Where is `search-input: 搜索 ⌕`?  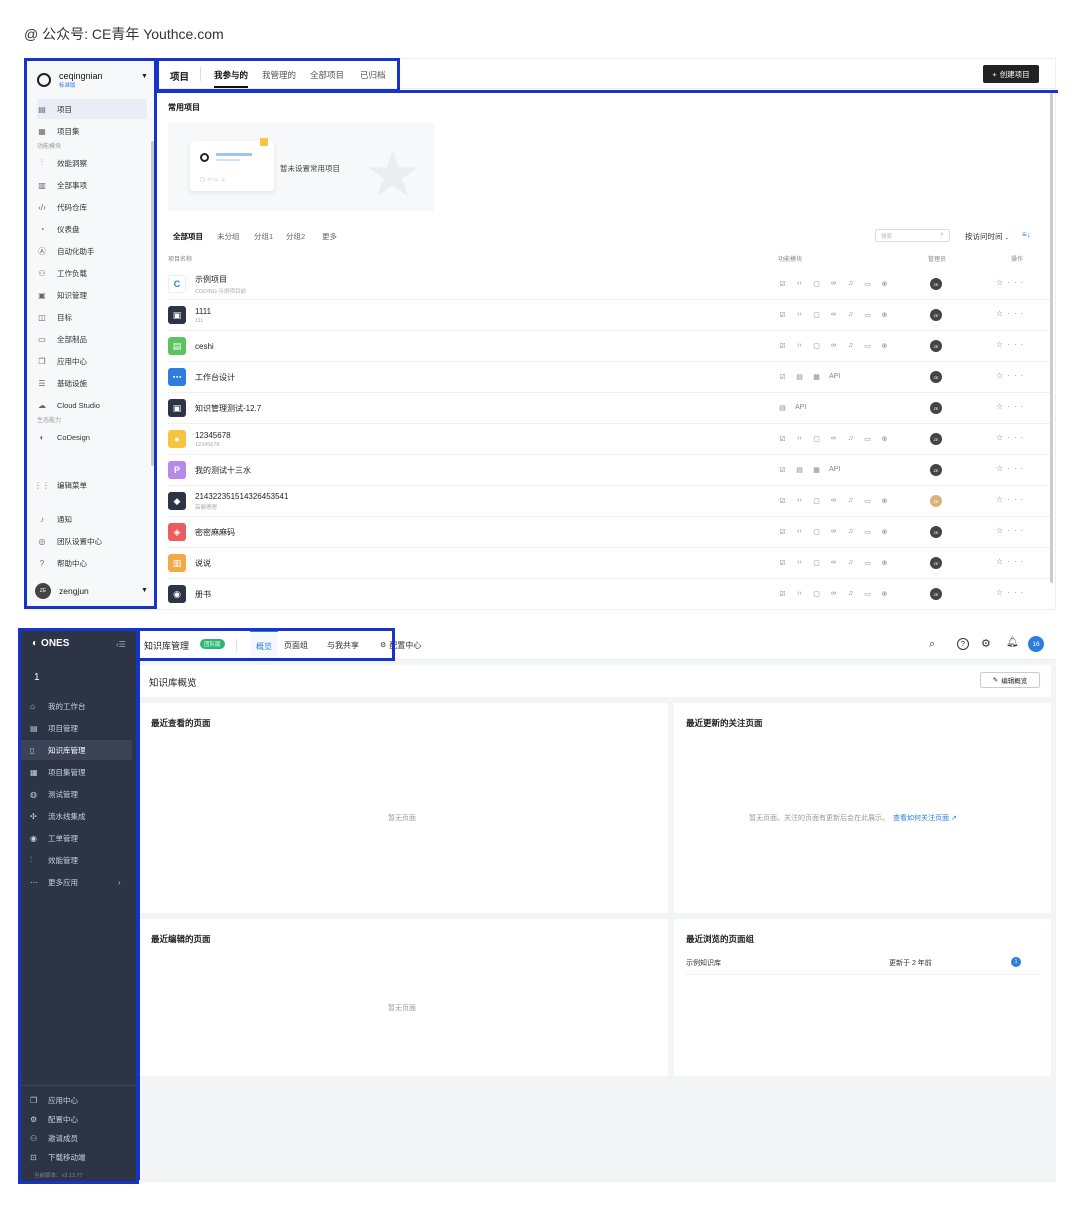 search-input: 搜索 ⌕ is located at coordinates (912, 235).